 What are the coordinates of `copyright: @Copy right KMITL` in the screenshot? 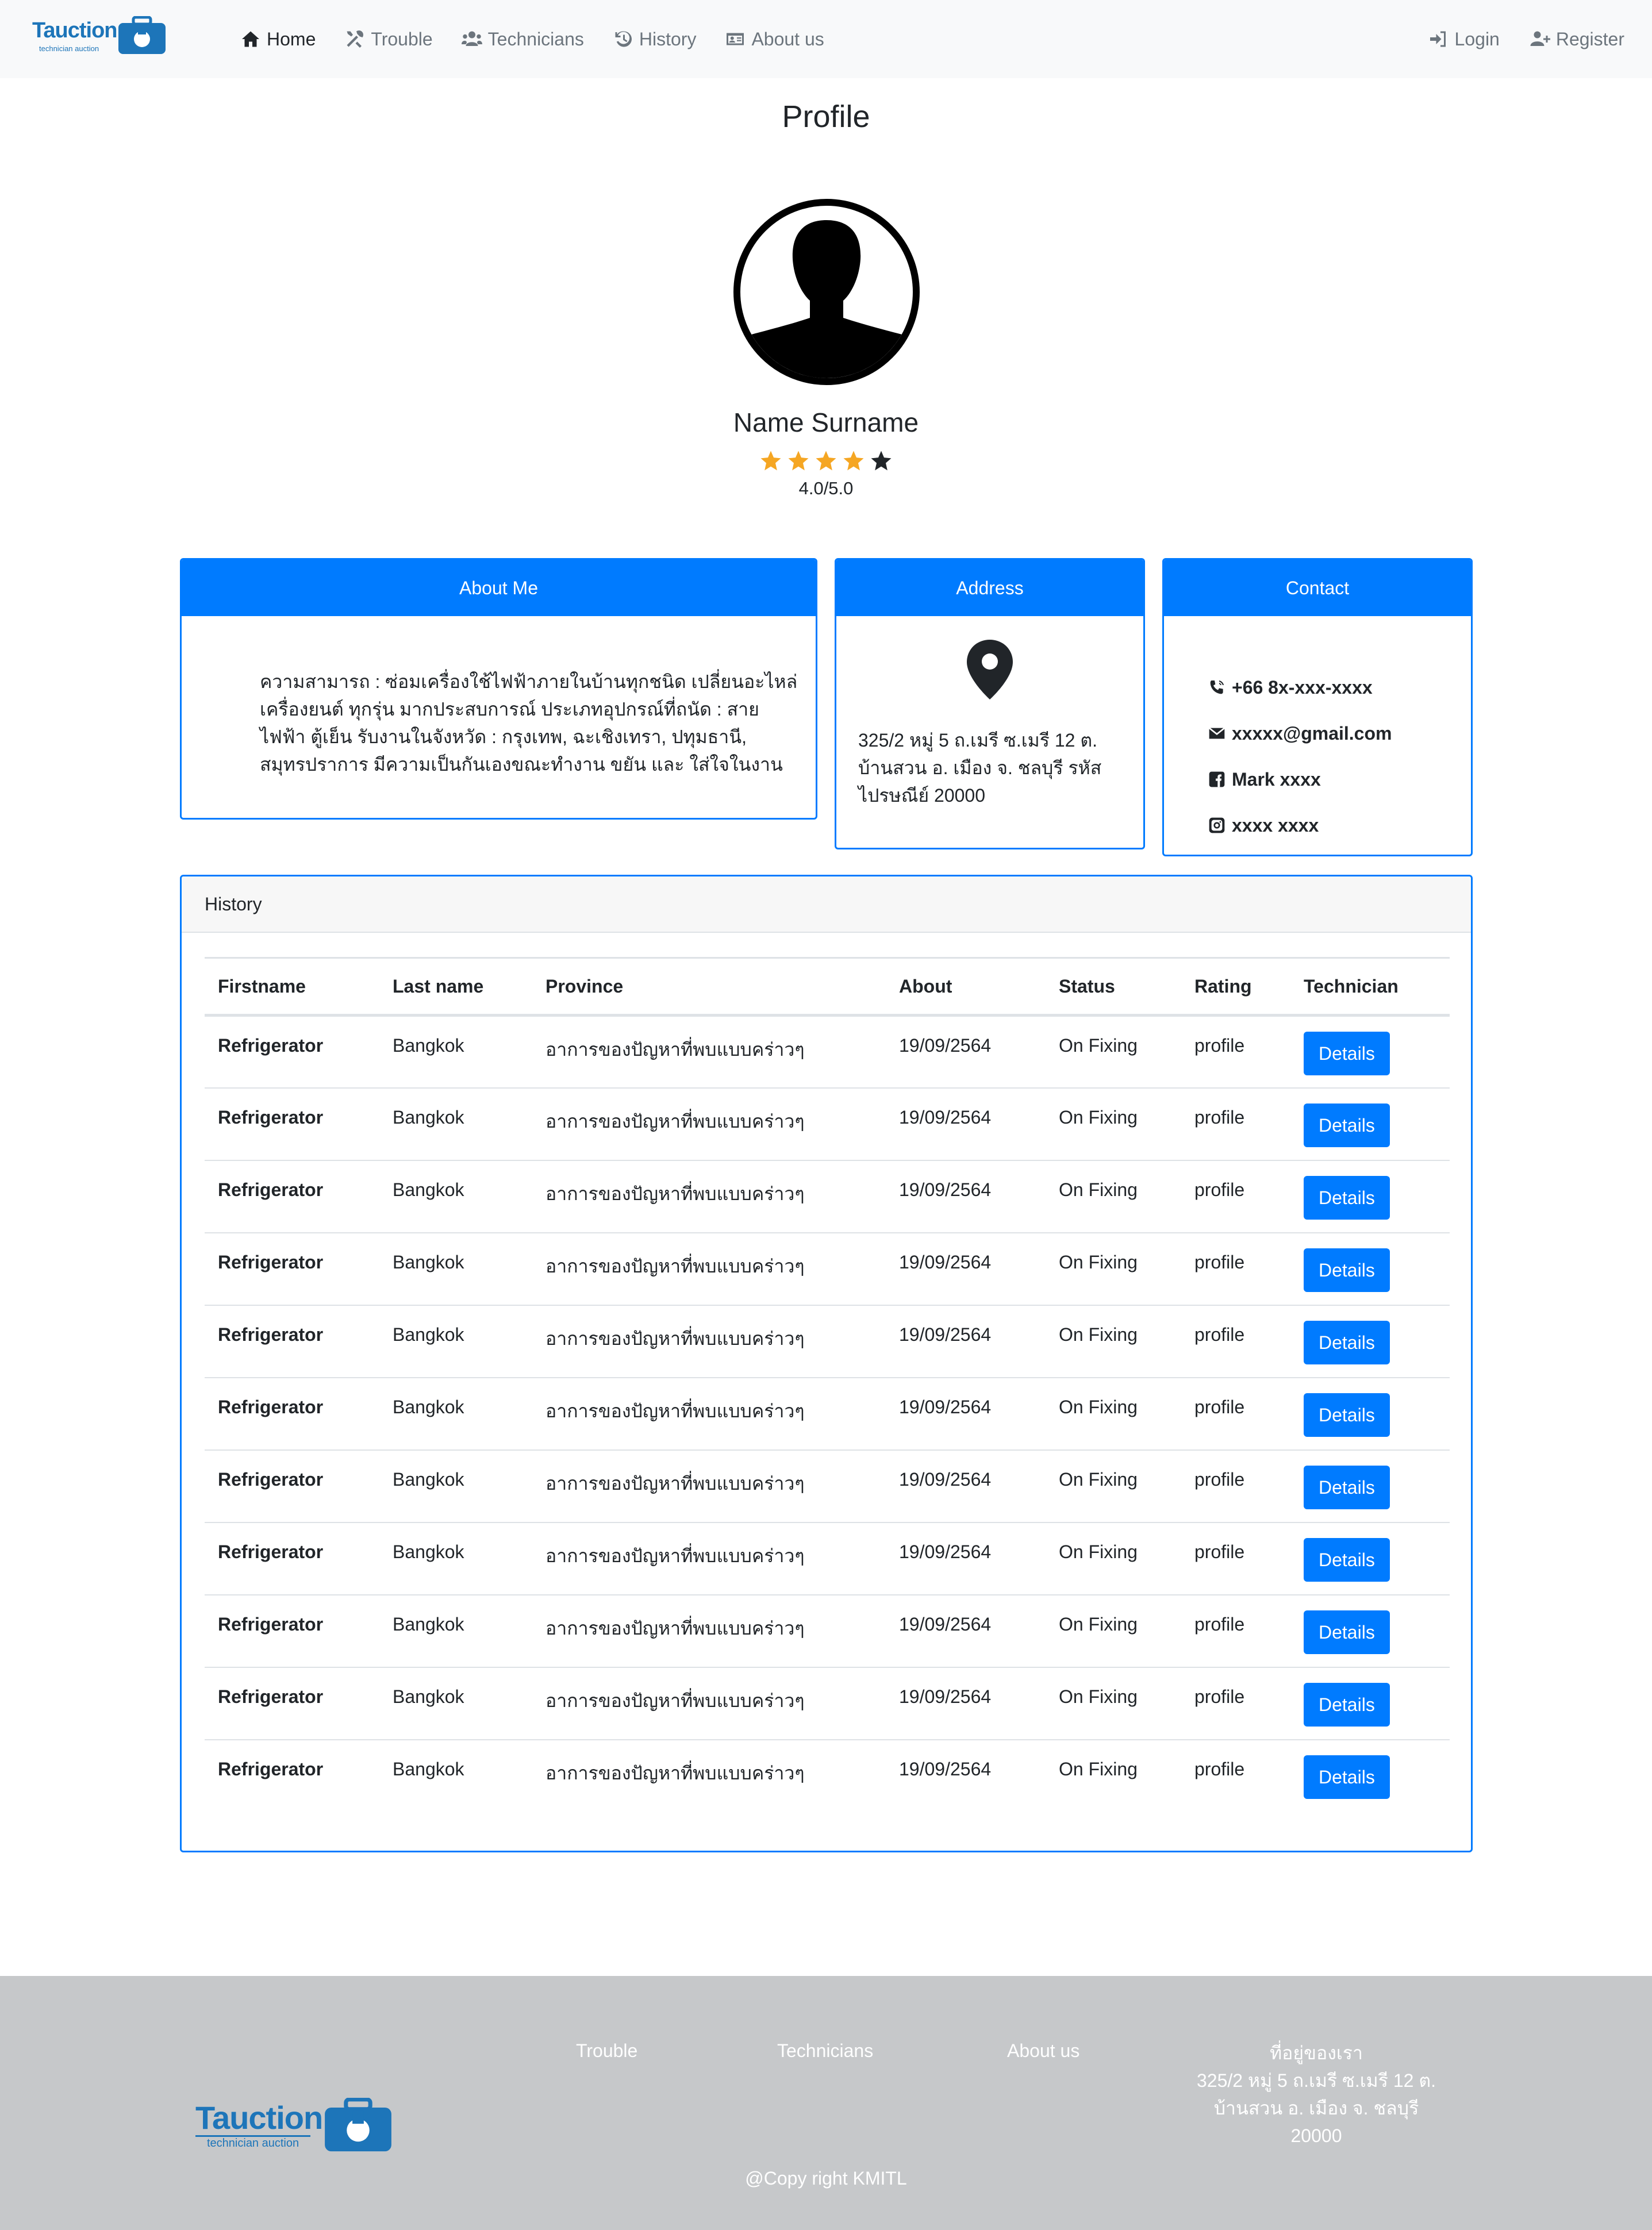 It's located at (826, 2178).